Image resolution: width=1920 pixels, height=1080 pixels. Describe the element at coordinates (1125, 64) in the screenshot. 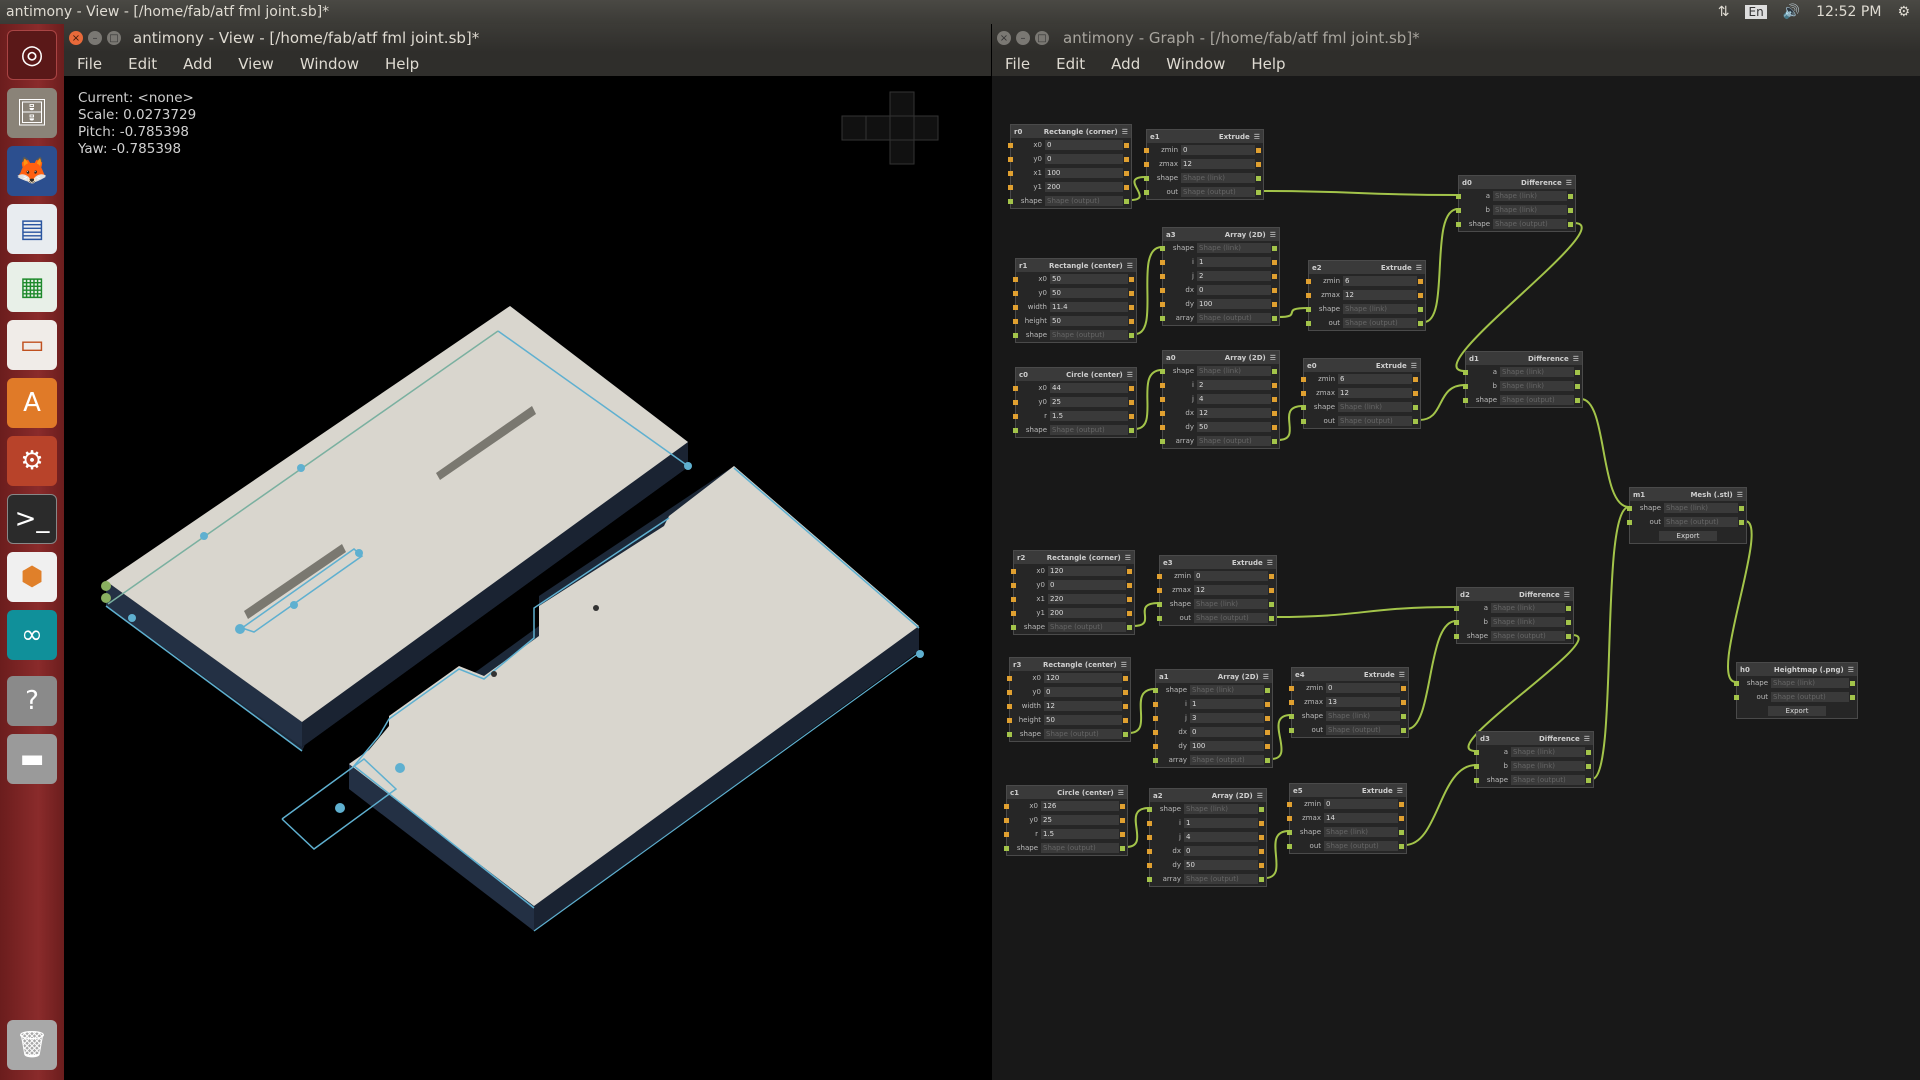

I see `graph-menu-add: Add` at that location.